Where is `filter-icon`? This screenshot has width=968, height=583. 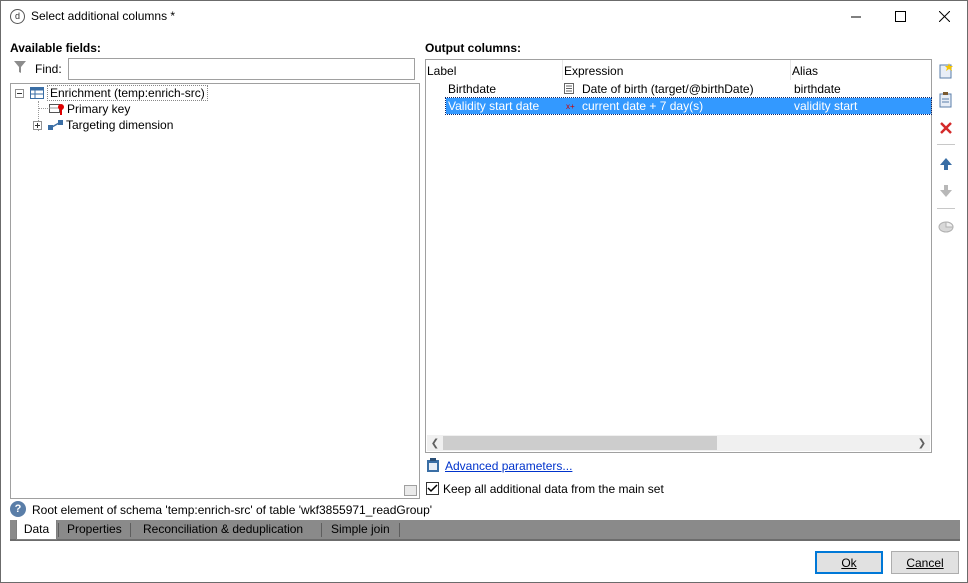
filter-icon is located at coordinates (20, 67).